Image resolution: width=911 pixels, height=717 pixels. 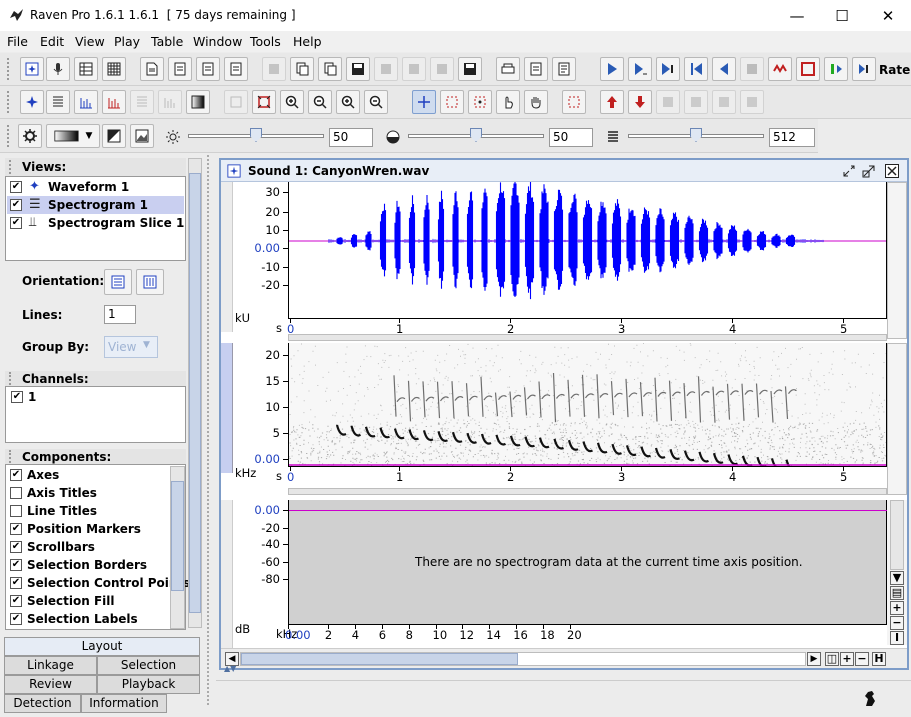 I want to click on zoom-in-selection-button, so click(x=348, y=102).